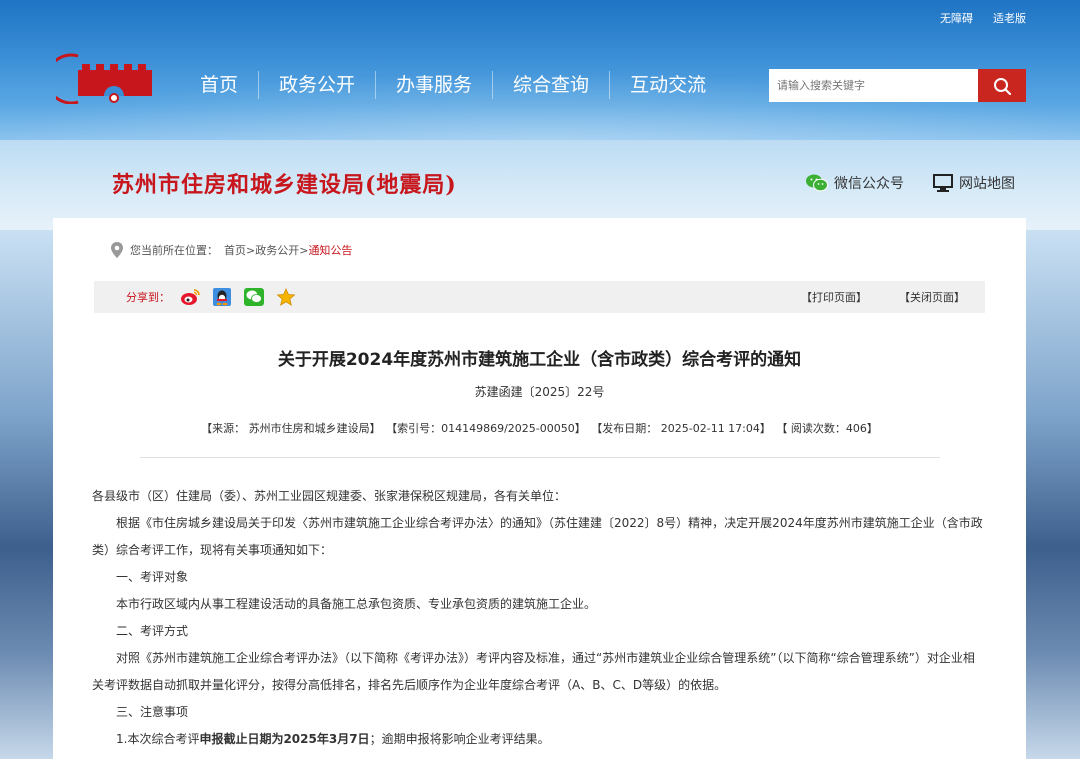  Describe the element at coordinates (539, 360) in the screenshot. I see `article-title: 关于开展2024年度苏州市建筑施工企业（含市政类）综合考评的通知` at that location.